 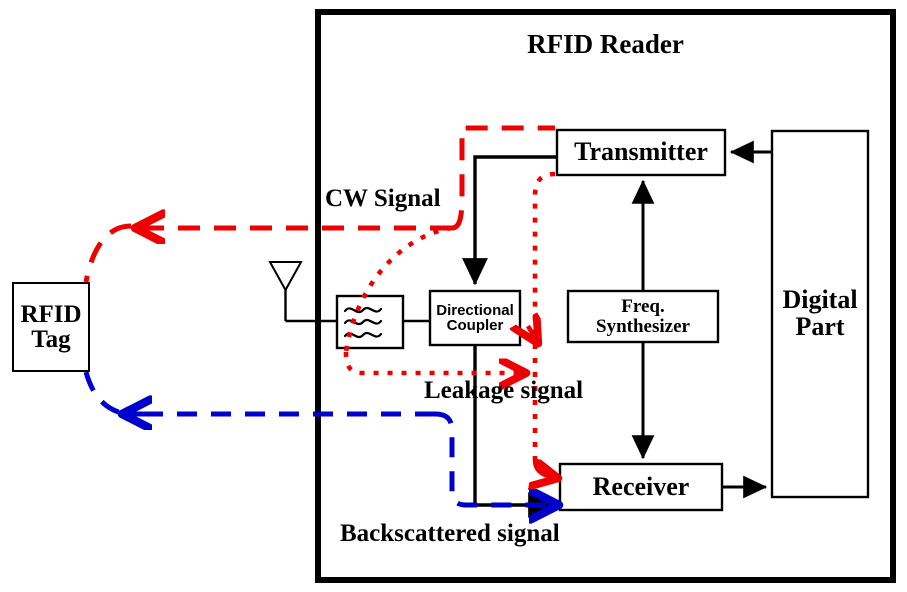 What do you see at coordinates (105, 394) in the screenshot?
I see `backscattered-curve-tag` at bounding box center [105, 394].